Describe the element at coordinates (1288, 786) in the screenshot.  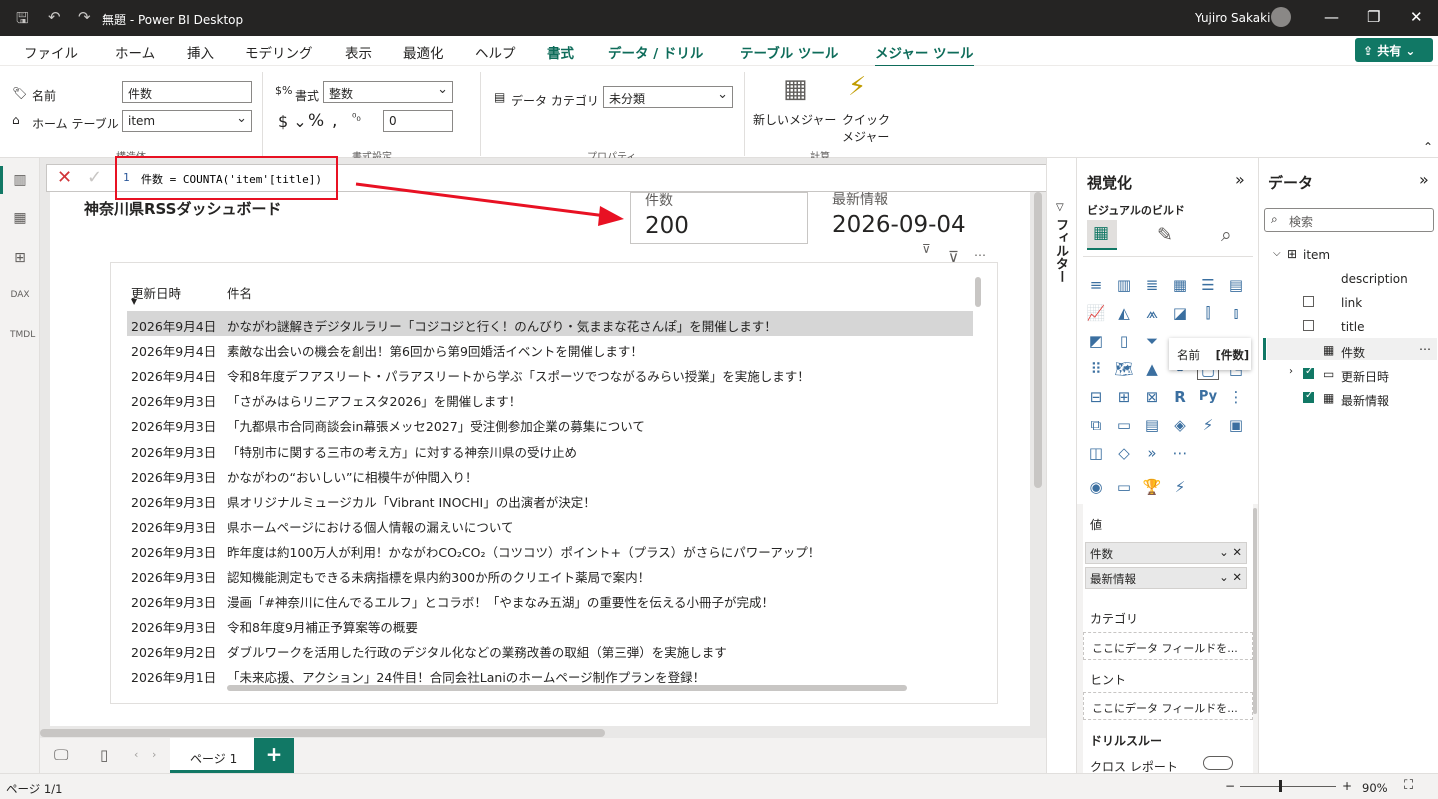
I see `zoom-slider-track` at that location.